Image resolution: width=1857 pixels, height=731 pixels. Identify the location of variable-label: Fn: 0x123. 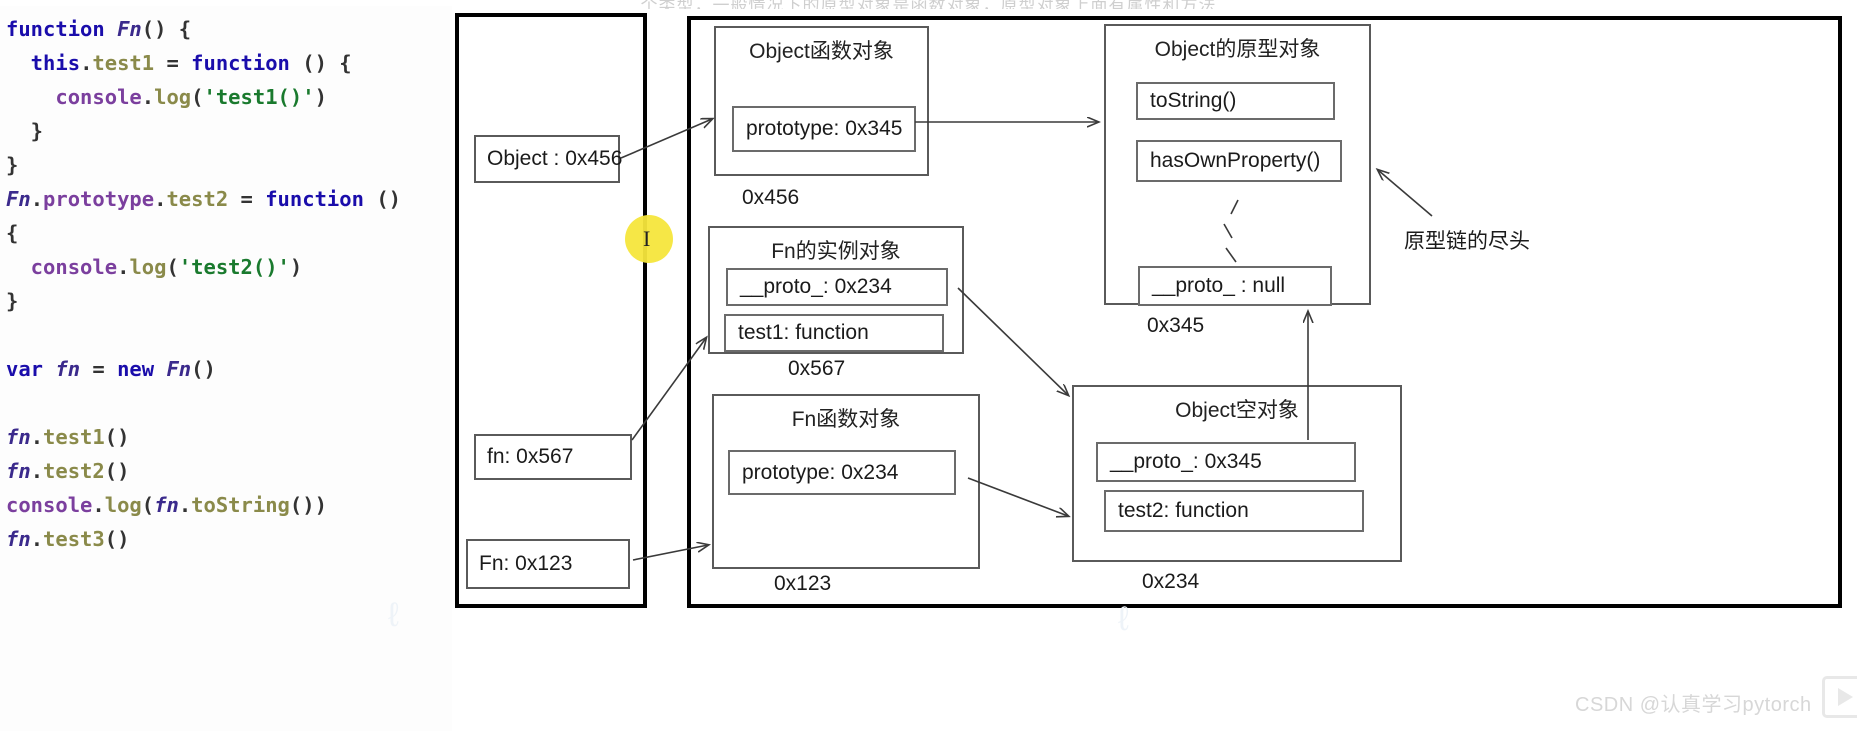
(526, 563).